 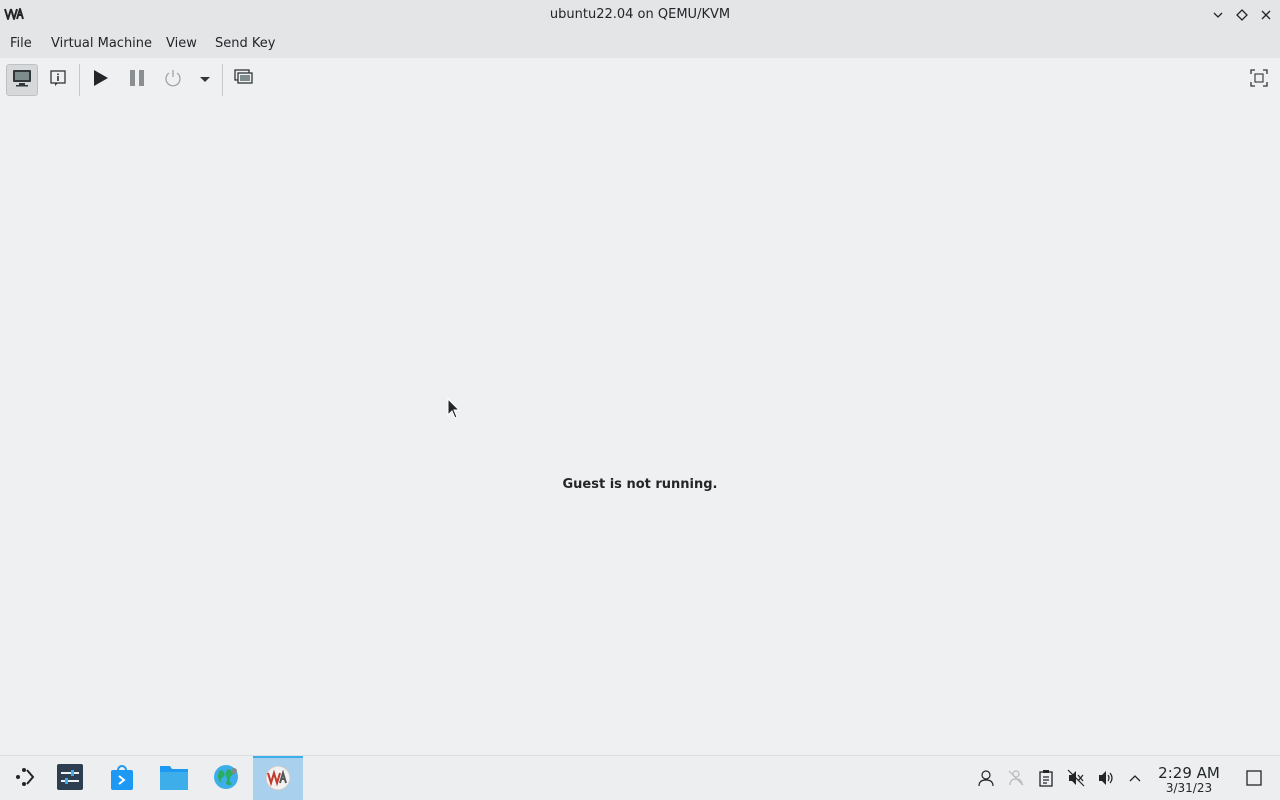 What do you see at coordinates (101, 43) in the screenshot?
I see `menu-virtual-machine: Virtual Machine` at bounding box center [101, 43].